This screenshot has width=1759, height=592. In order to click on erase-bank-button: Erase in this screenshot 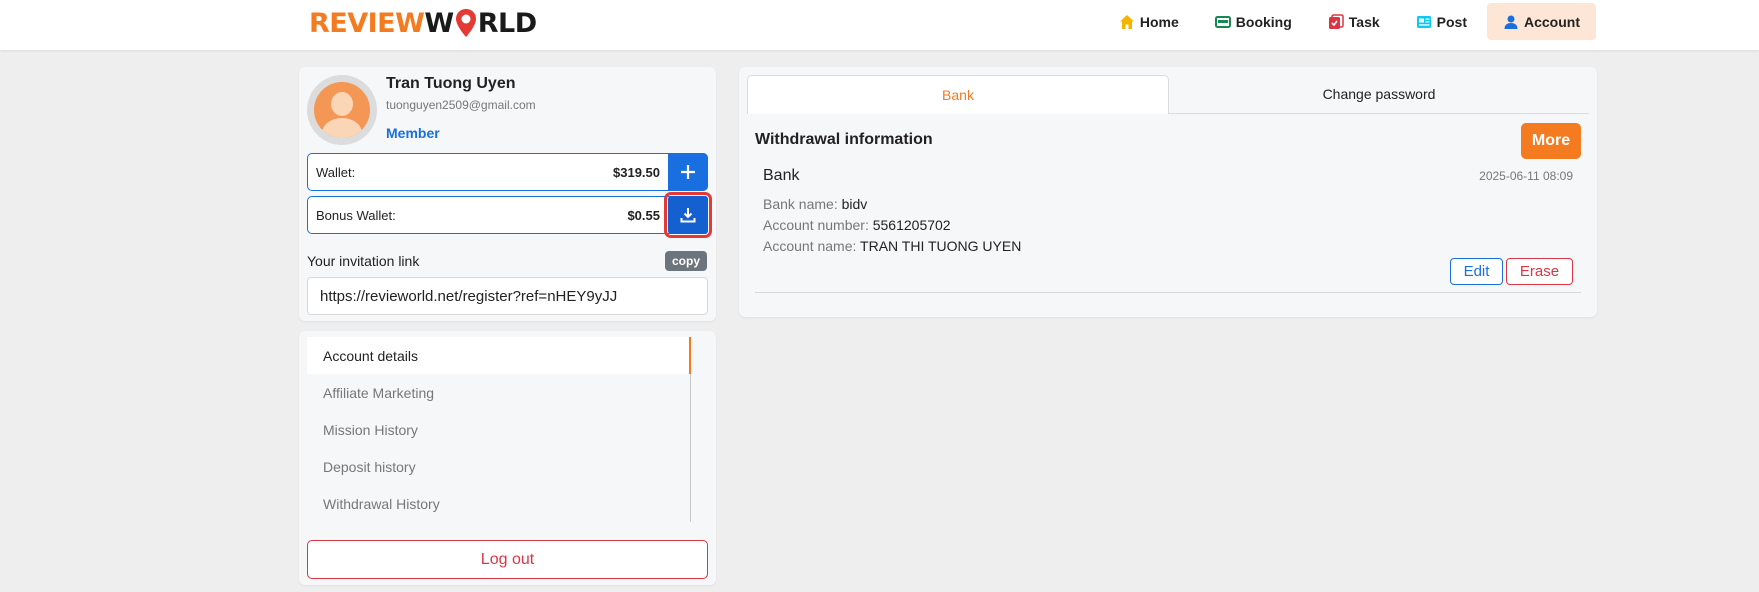, I will do `click(1539, 271)`.